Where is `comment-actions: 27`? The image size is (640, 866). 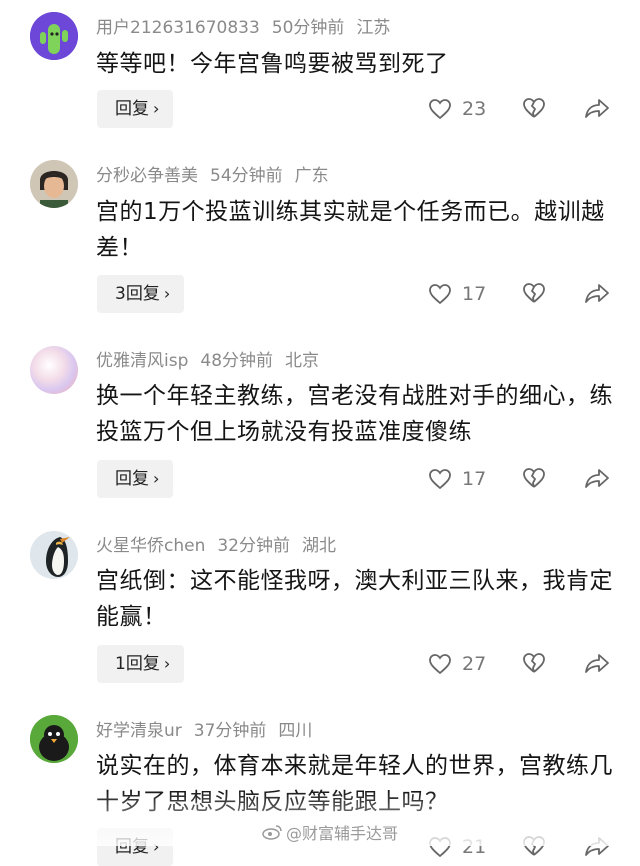
comment-actions: 27 is located at coordinates (520, 664).